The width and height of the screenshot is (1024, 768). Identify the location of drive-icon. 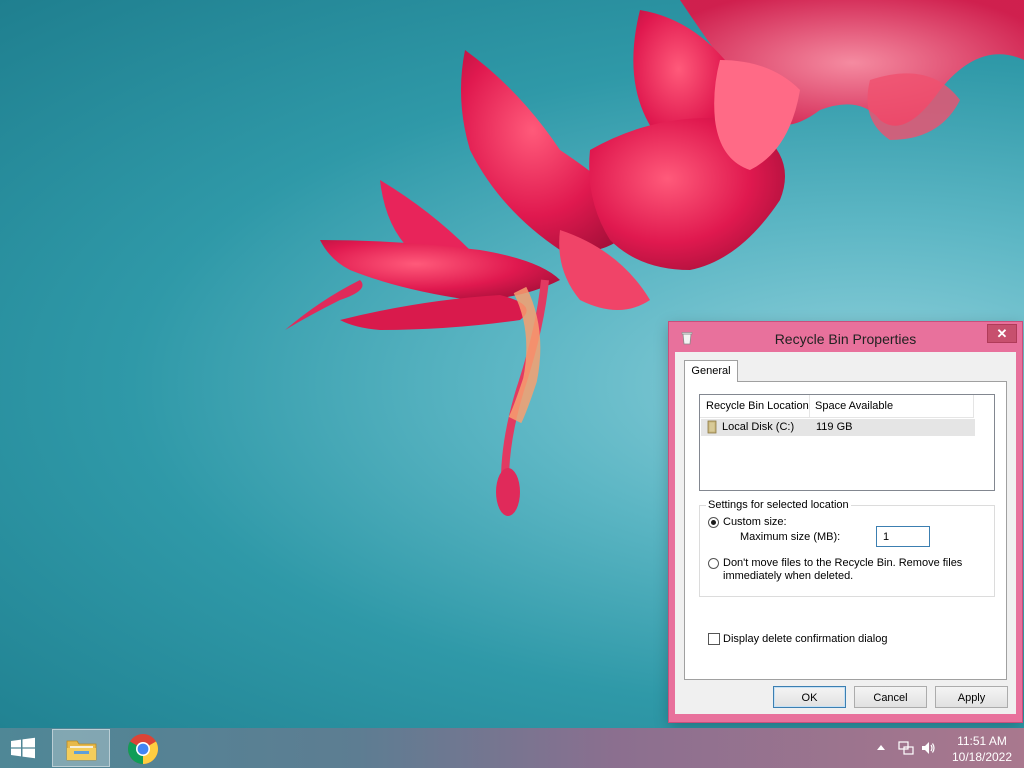
(712, 427).